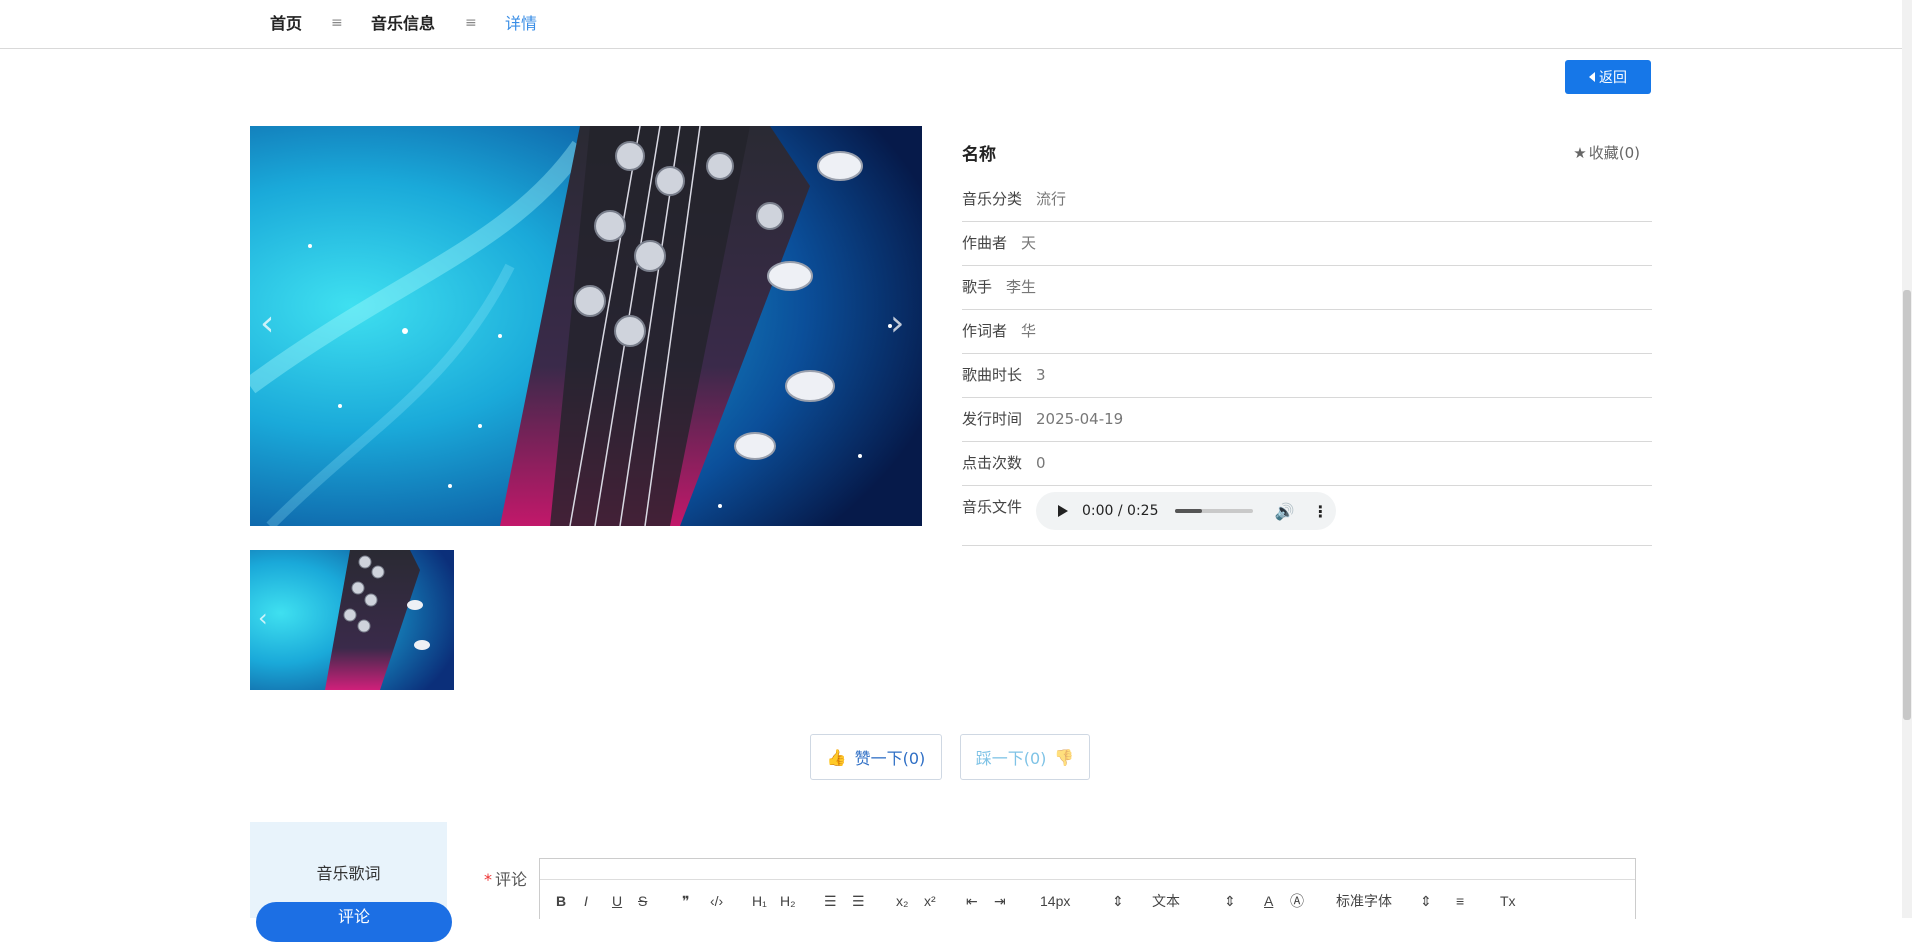 The height and width of the screenshot is (942, 1912). I want to click on star-icon: ★, so click(1580, 152).